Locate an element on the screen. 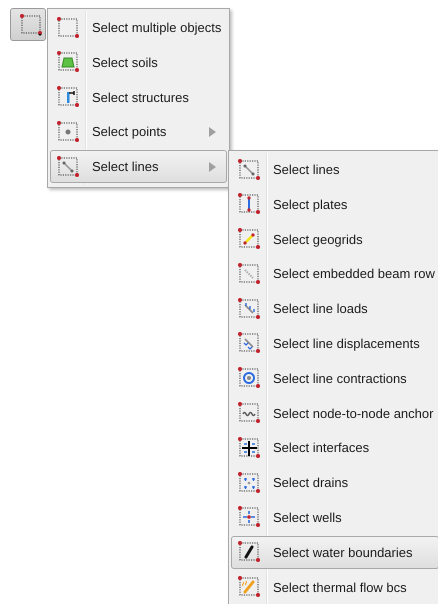 Image resolution: width=438 pixels, height=604 pixels. menu-item: Select thermal flow bcs is located at coordinates (334, 587).